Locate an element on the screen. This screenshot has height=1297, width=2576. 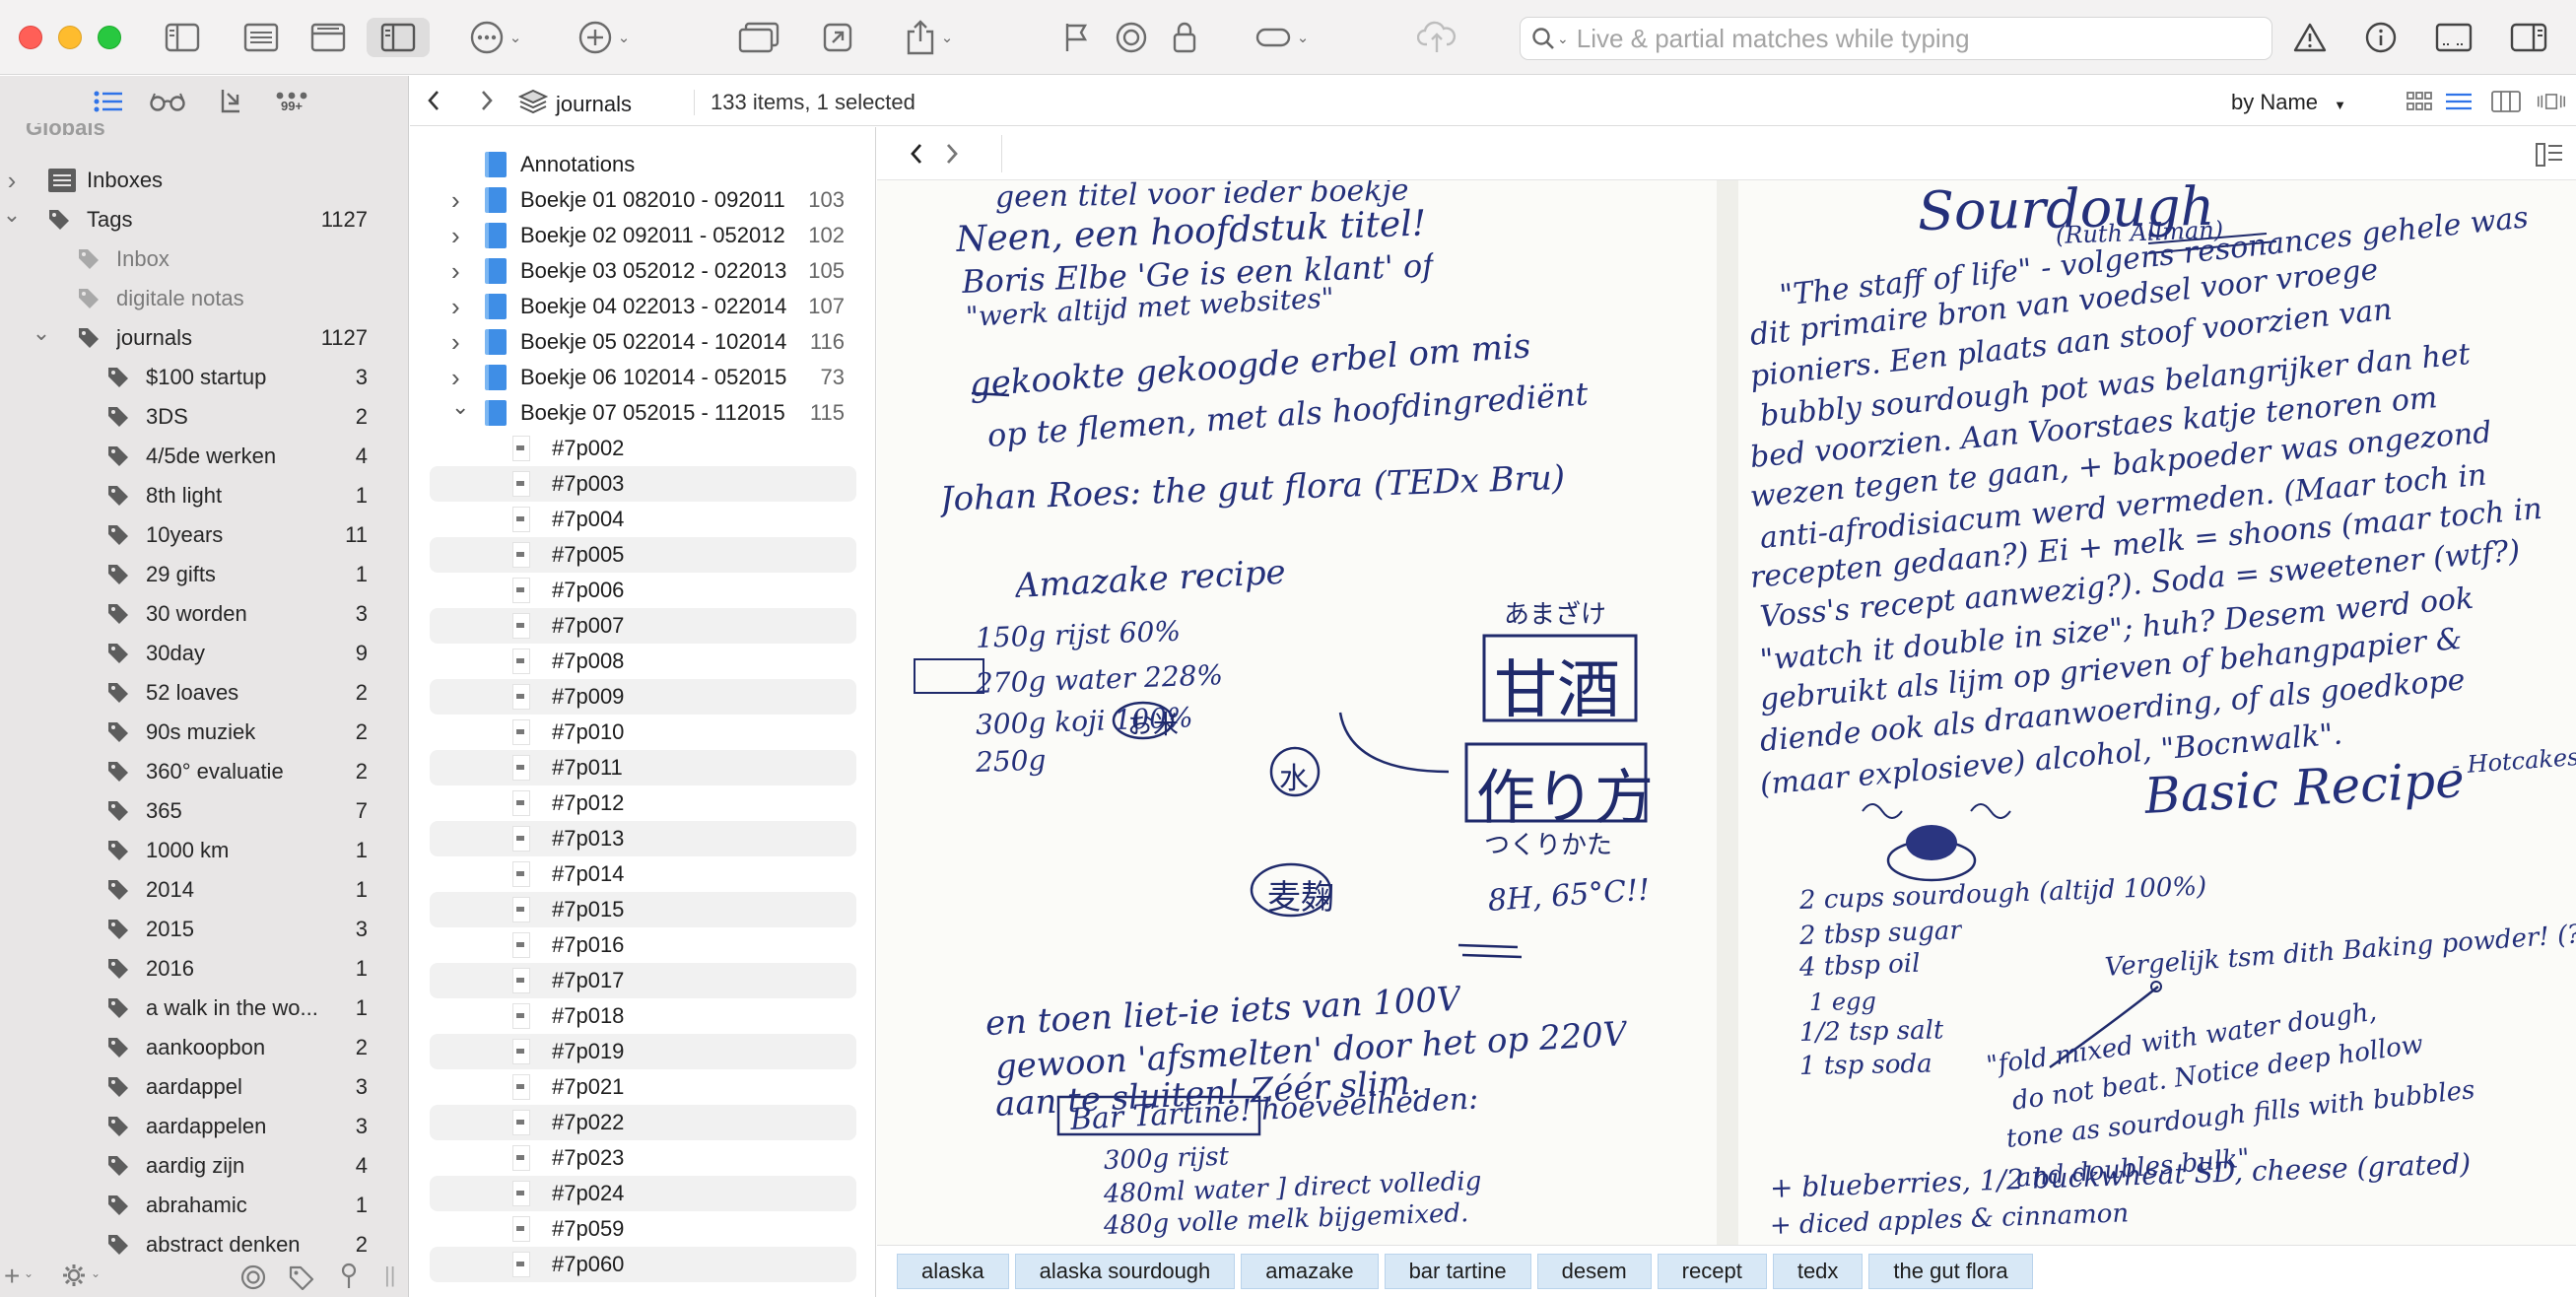
sidebar-item-inbox: Inbox is located at coordinates (204, 259).